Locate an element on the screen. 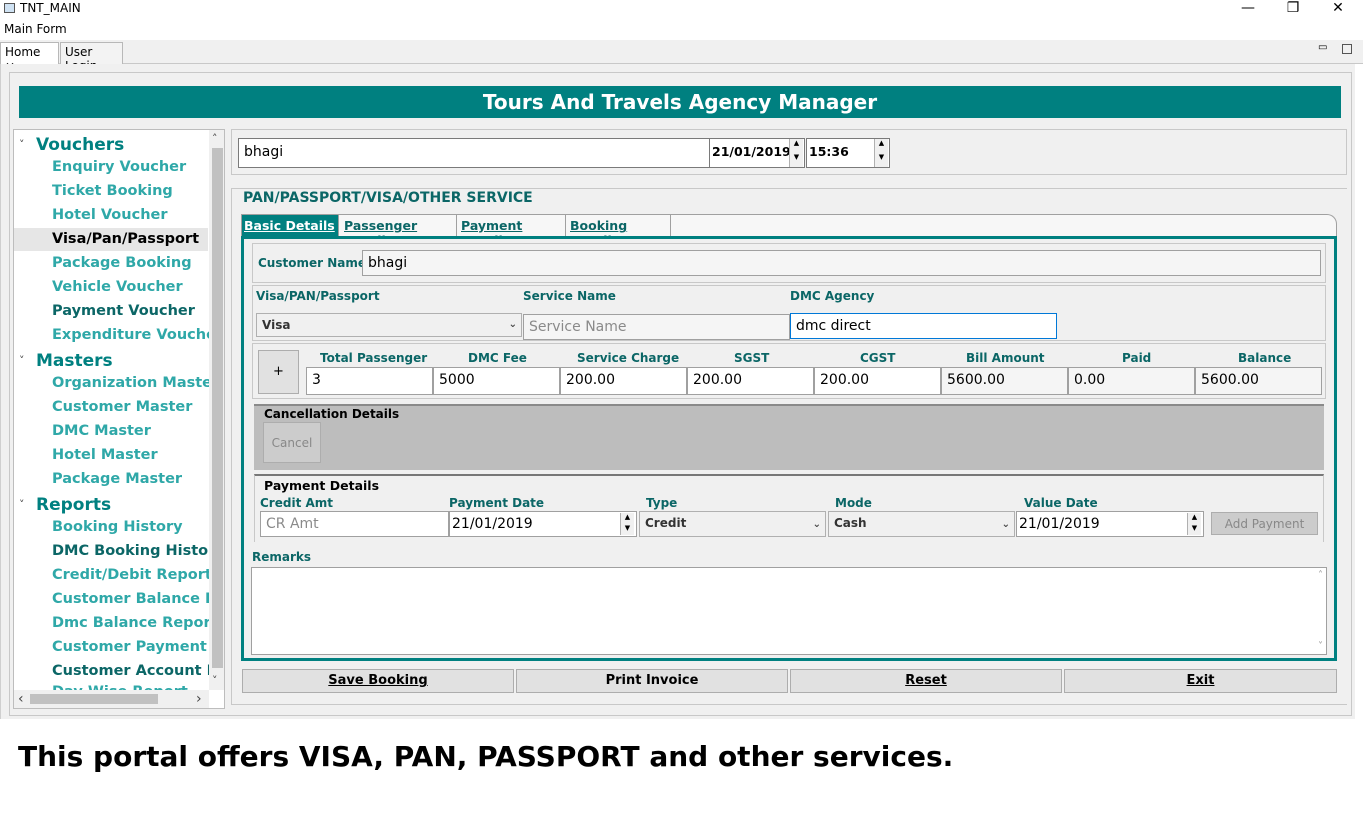  service-charge-field: 200.00 is located at coordinates (623, 381).